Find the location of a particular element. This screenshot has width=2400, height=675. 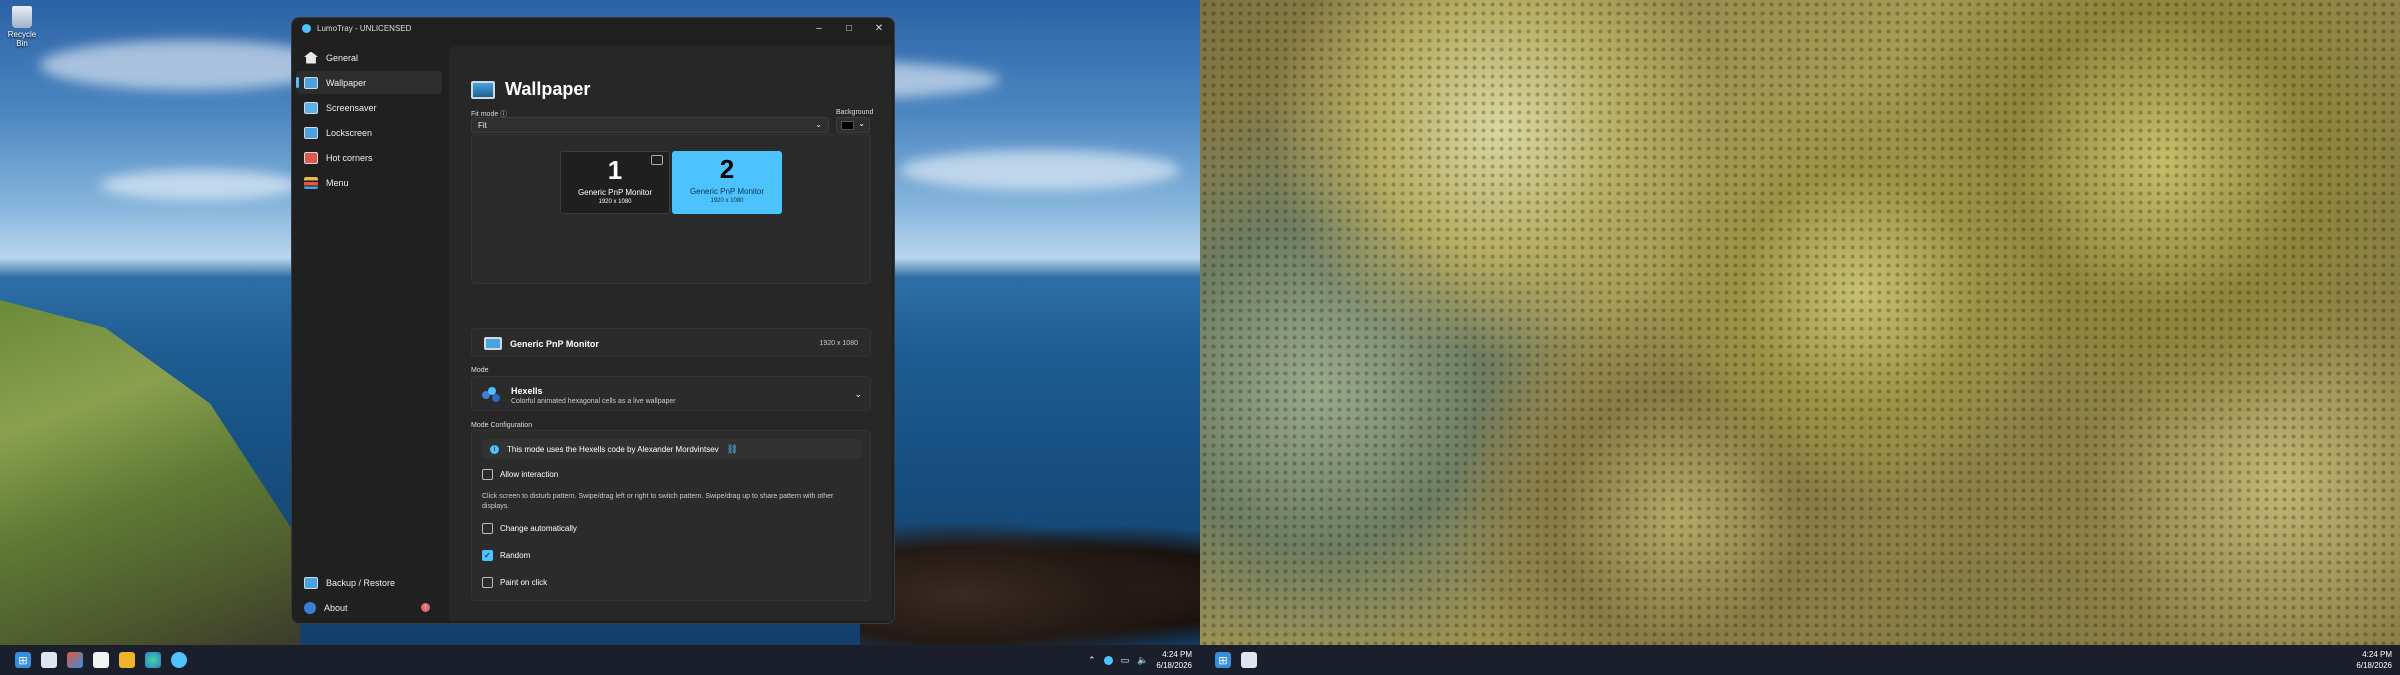

sidebar-item-hot-corners: Hot corners is located at coordinates (369, 157).